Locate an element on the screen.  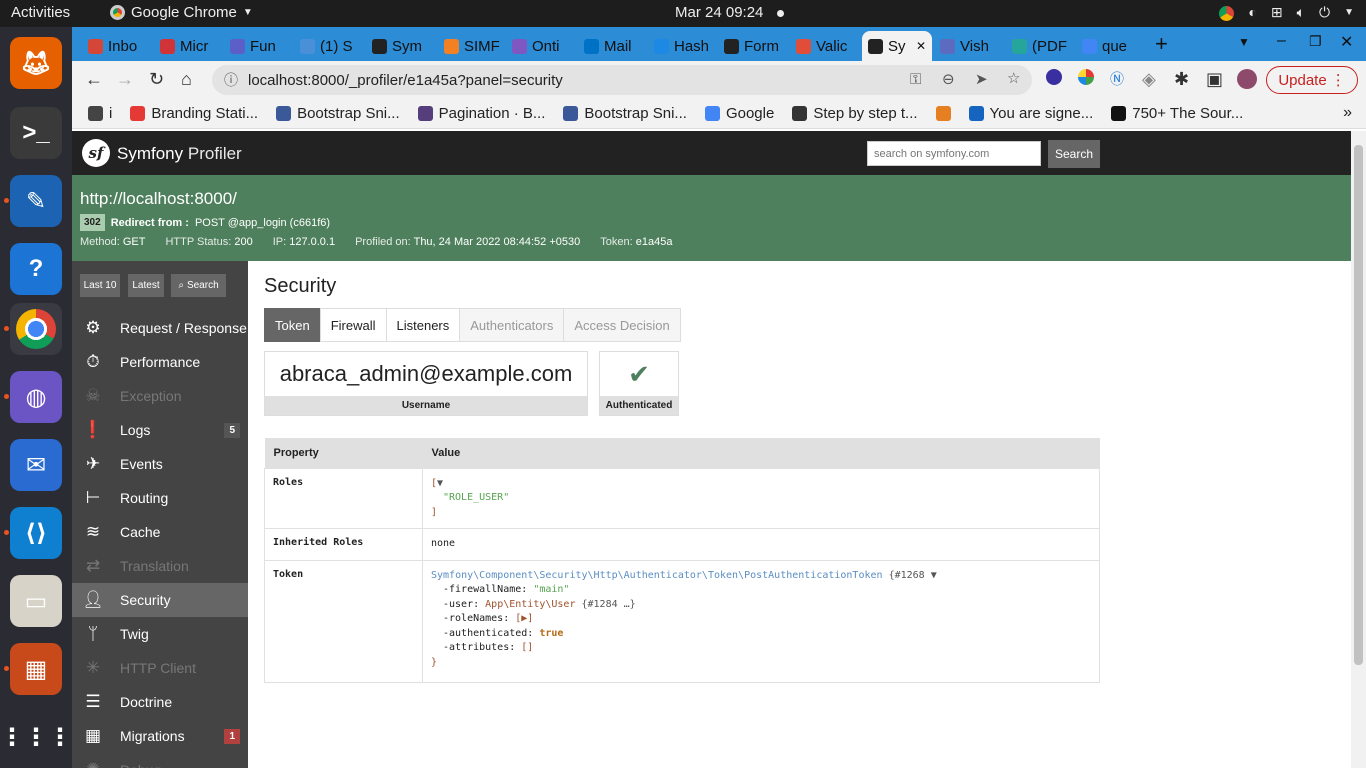
symfony-logo-icon: sf is located at coordinates (96, 153).